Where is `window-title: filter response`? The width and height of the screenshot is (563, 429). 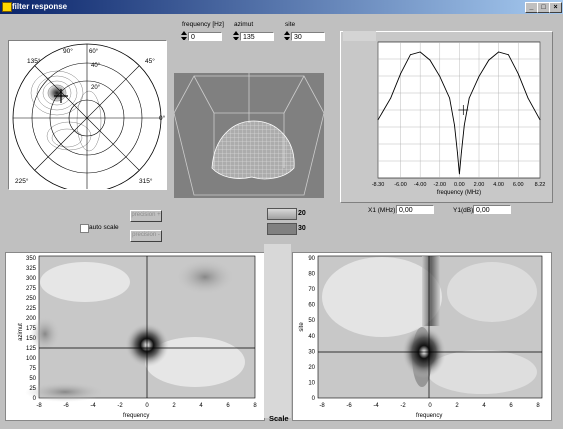
window-title: filter response is located at coordinates (40, 6).